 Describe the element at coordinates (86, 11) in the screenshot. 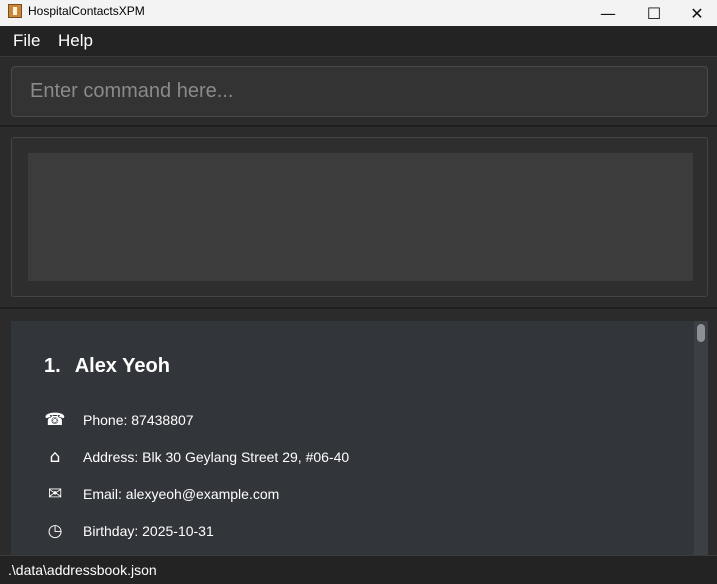

I see `window-title: HospitalContactsXPM` at that location.